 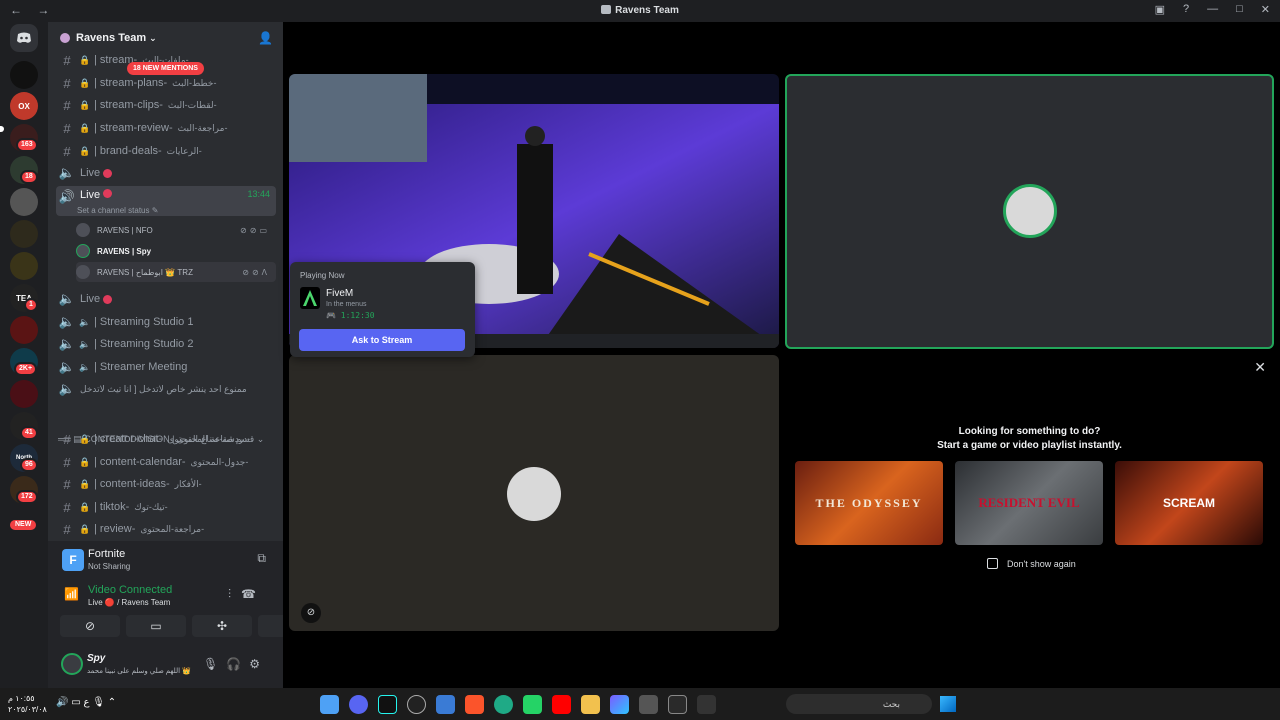 What do you see at coordinates (237, 664) in the screenshot?
I see `headphones-icon: 🎧` at bounding box center [237, 664].